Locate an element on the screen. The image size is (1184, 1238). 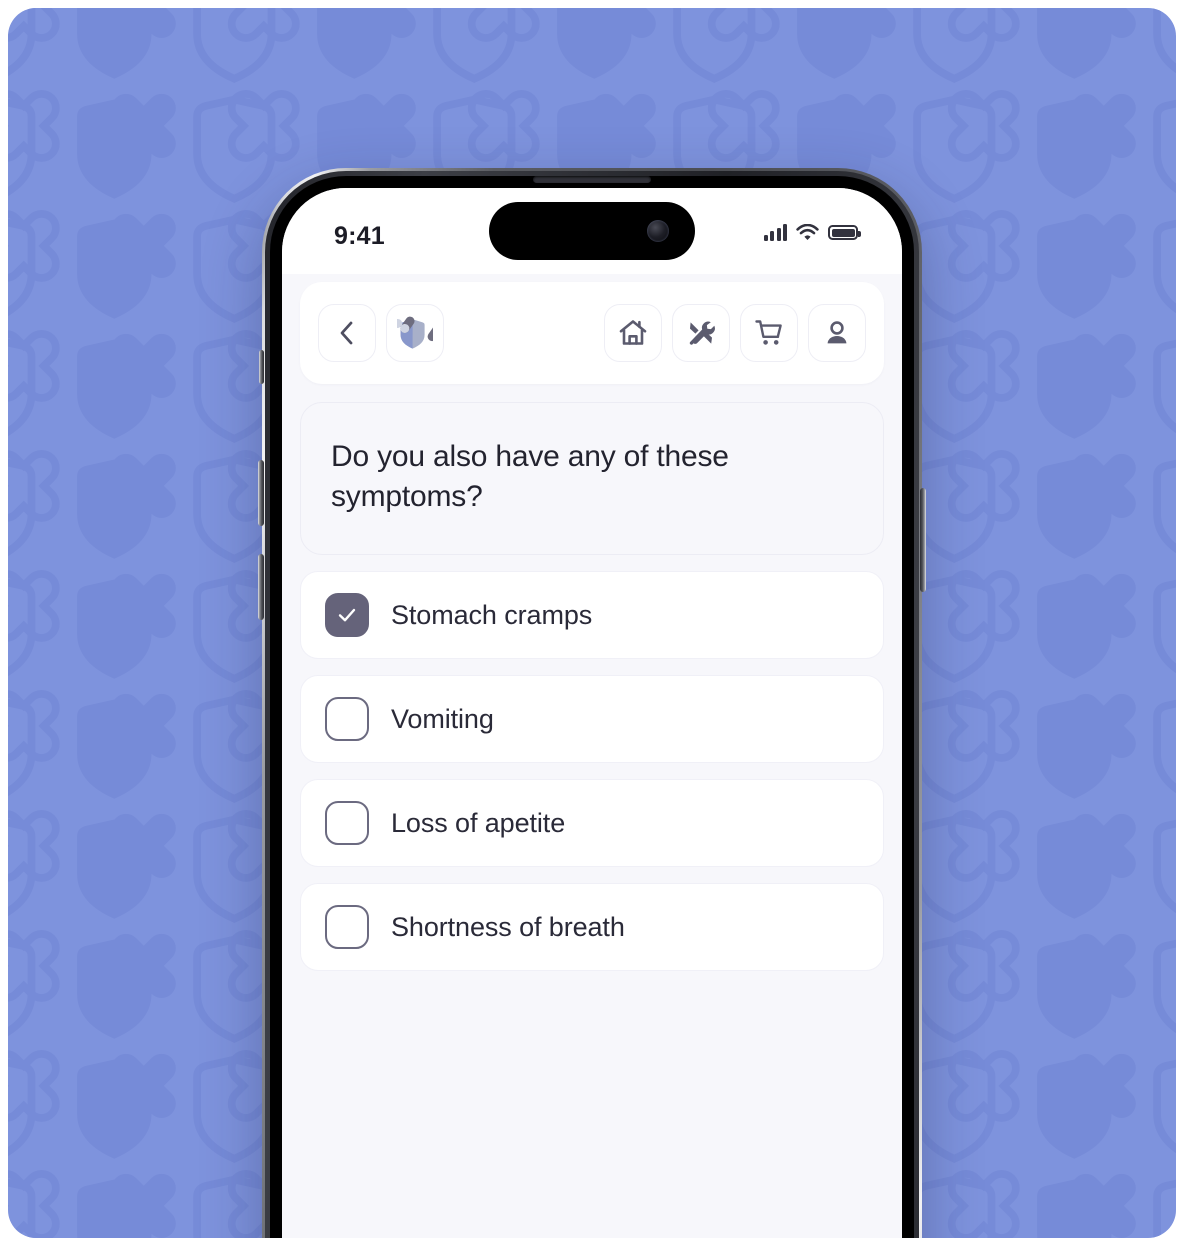
battery-full-icon is located at coordinates (844, 232).